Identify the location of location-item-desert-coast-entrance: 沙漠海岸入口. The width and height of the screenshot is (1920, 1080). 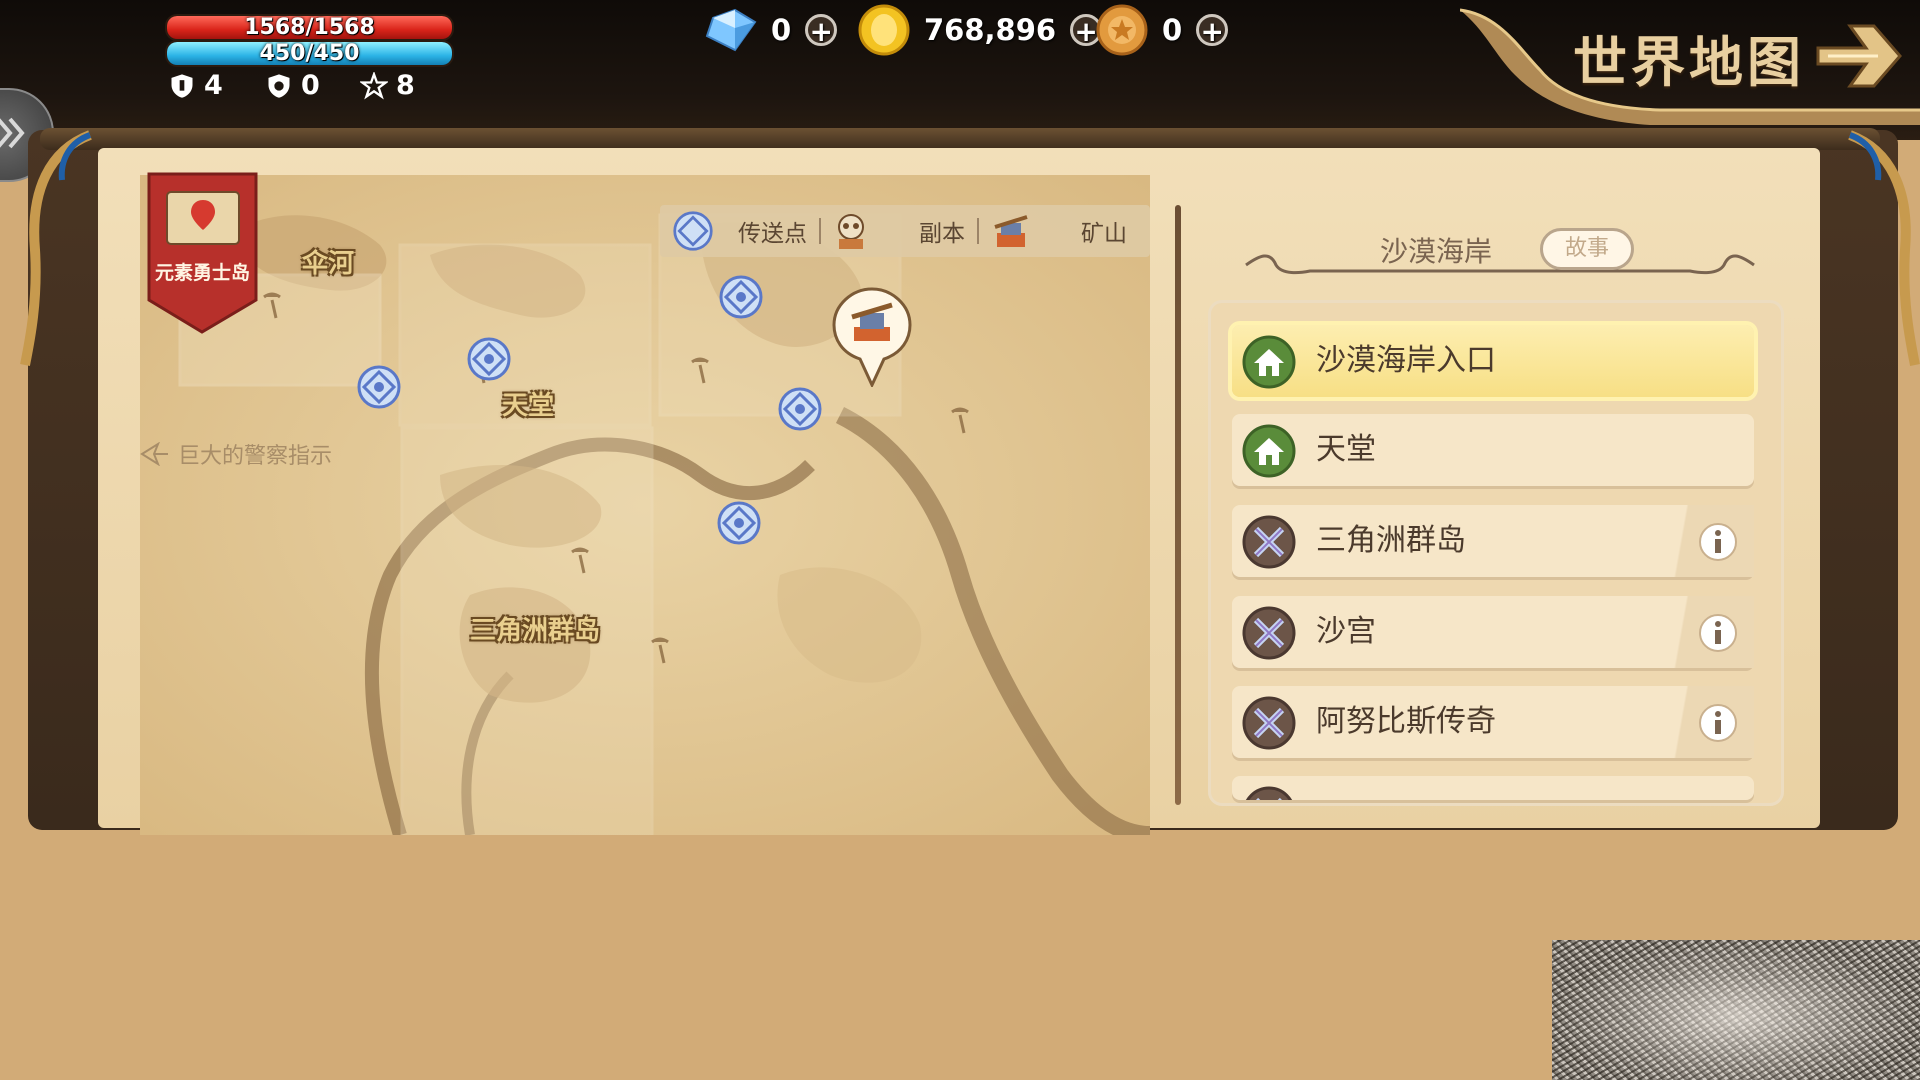
(1493, 361).